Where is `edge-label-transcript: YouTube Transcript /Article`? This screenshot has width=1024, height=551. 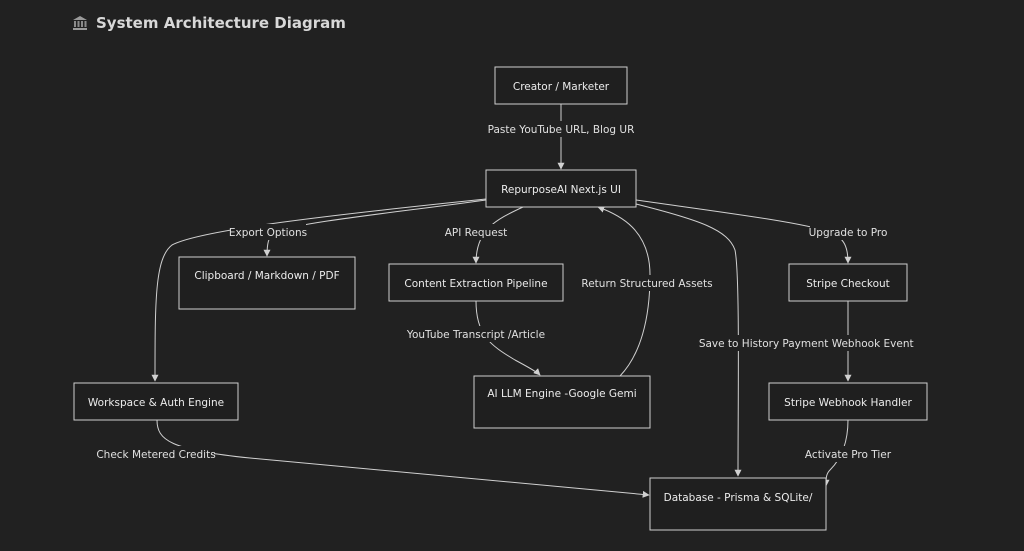
edge-label-transcript: YouTube Transcript /Article is located at coordinates (476, 334).